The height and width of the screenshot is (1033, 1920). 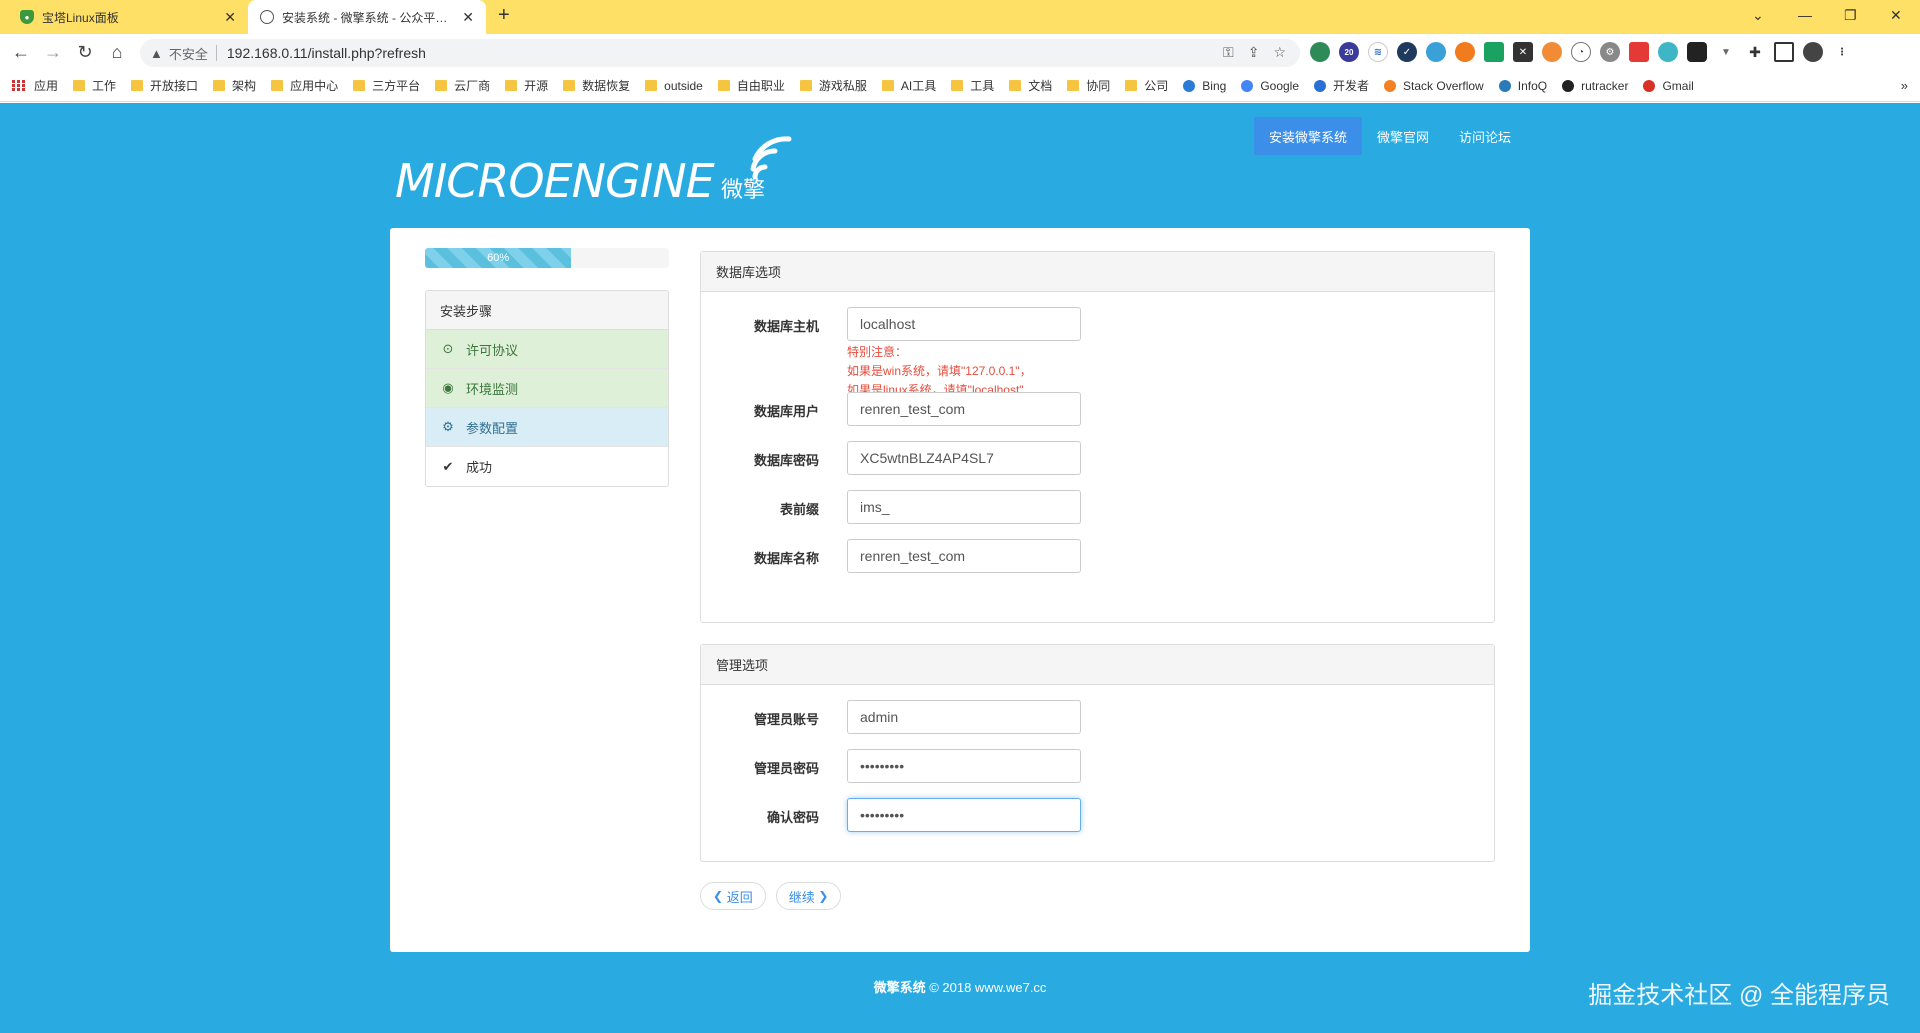 I want to click on step-success: ✔ 成功, so click(x=547, y=466).